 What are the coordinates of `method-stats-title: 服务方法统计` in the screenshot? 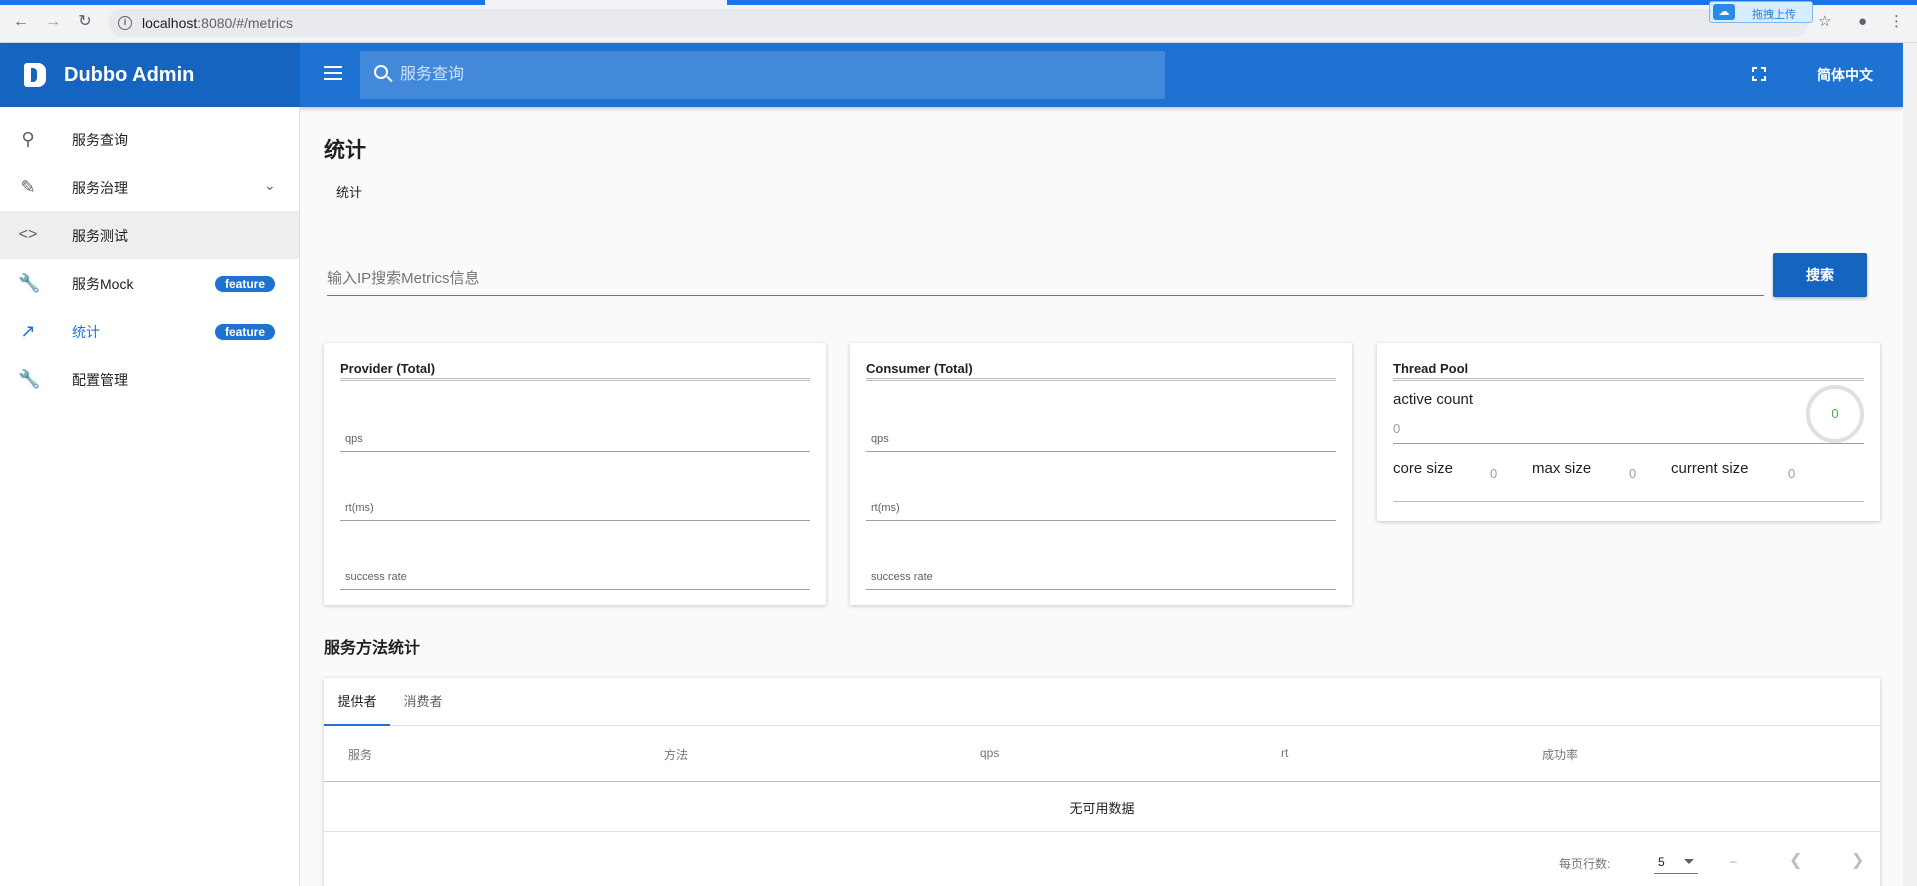 It's located at (372, 648).